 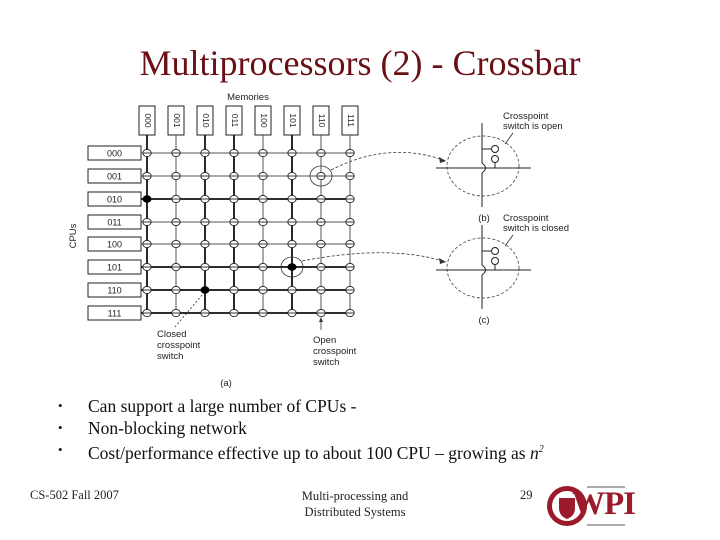 What do you see at coordinates (536, 228) in the screenshot?
I see `panel-c-caption-line2: switch is closed` at bounding box center [536, 228].